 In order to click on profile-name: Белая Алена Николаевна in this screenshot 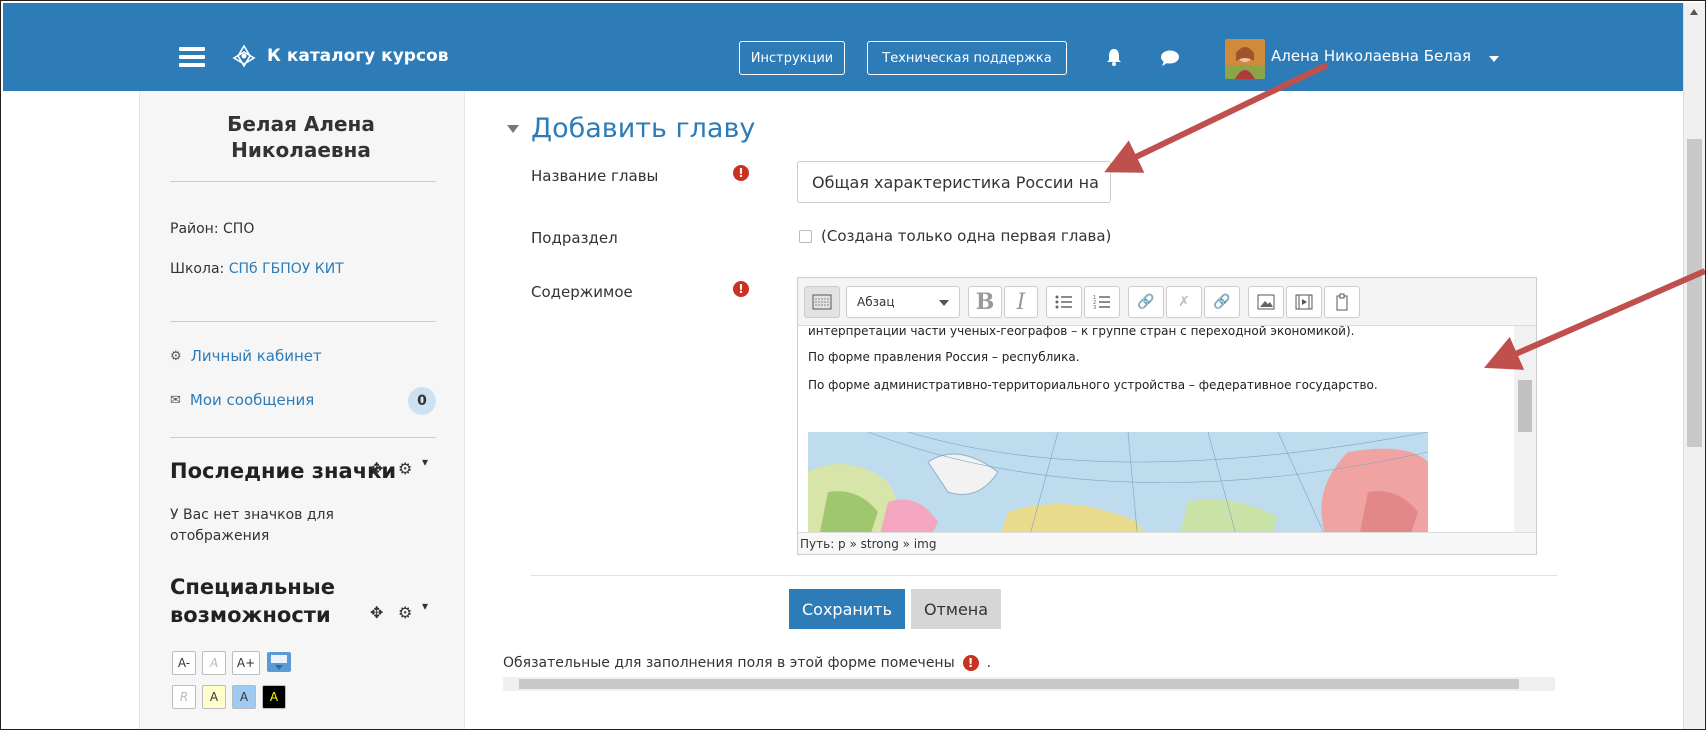, I will do `click(301, 137)`.